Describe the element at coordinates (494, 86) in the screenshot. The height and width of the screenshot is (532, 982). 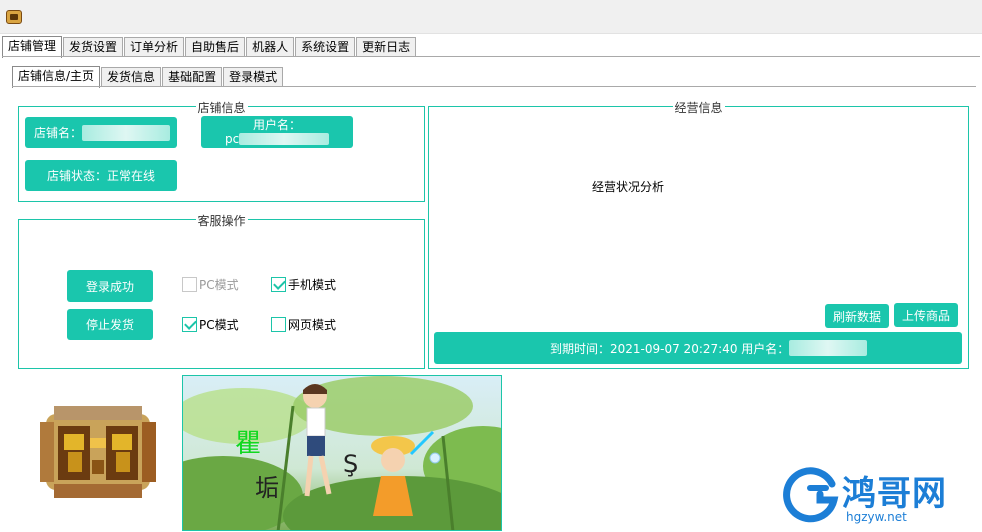
I see `sub-tab-divider` at that location.